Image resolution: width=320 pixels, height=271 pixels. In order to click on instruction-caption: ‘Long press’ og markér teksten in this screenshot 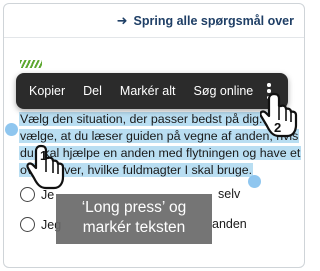, I will do `click(134, 219)`.